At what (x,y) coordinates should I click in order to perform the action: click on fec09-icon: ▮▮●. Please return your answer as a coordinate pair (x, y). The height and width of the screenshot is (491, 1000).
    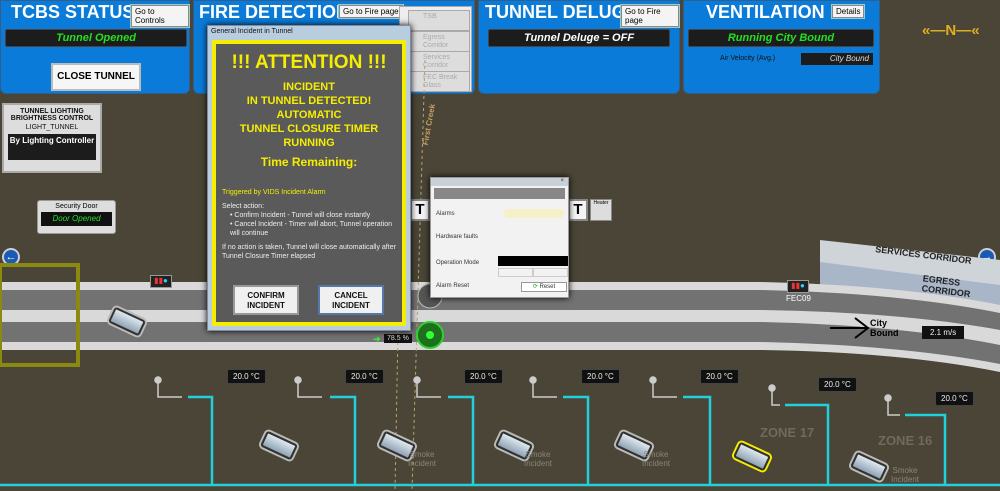
    Looking at the image, I should click on (798, 286).